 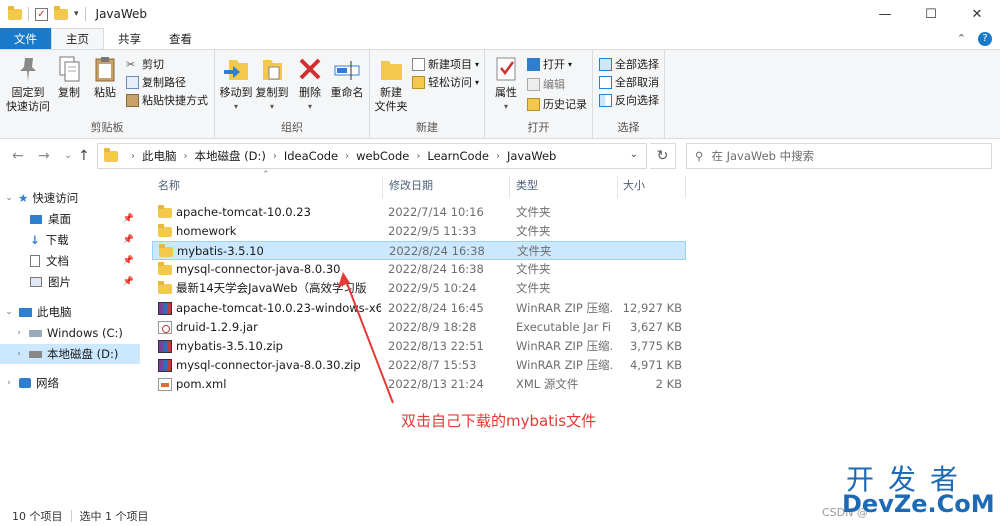 What do you see at coordinates (391, 69) in the screenshot?
I see `new-folder-icon` at bounding box center [391, 69].